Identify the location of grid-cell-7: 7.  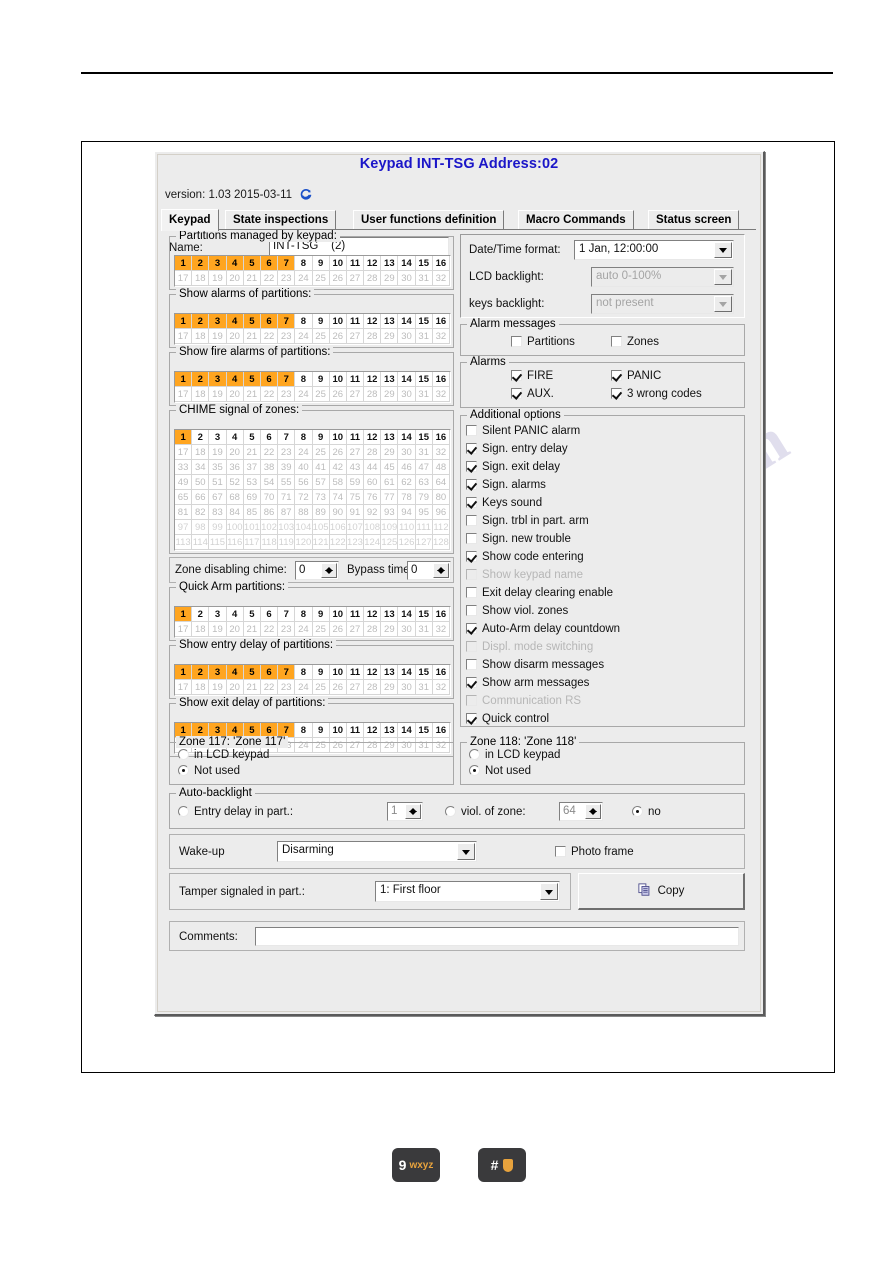
(287, 263).